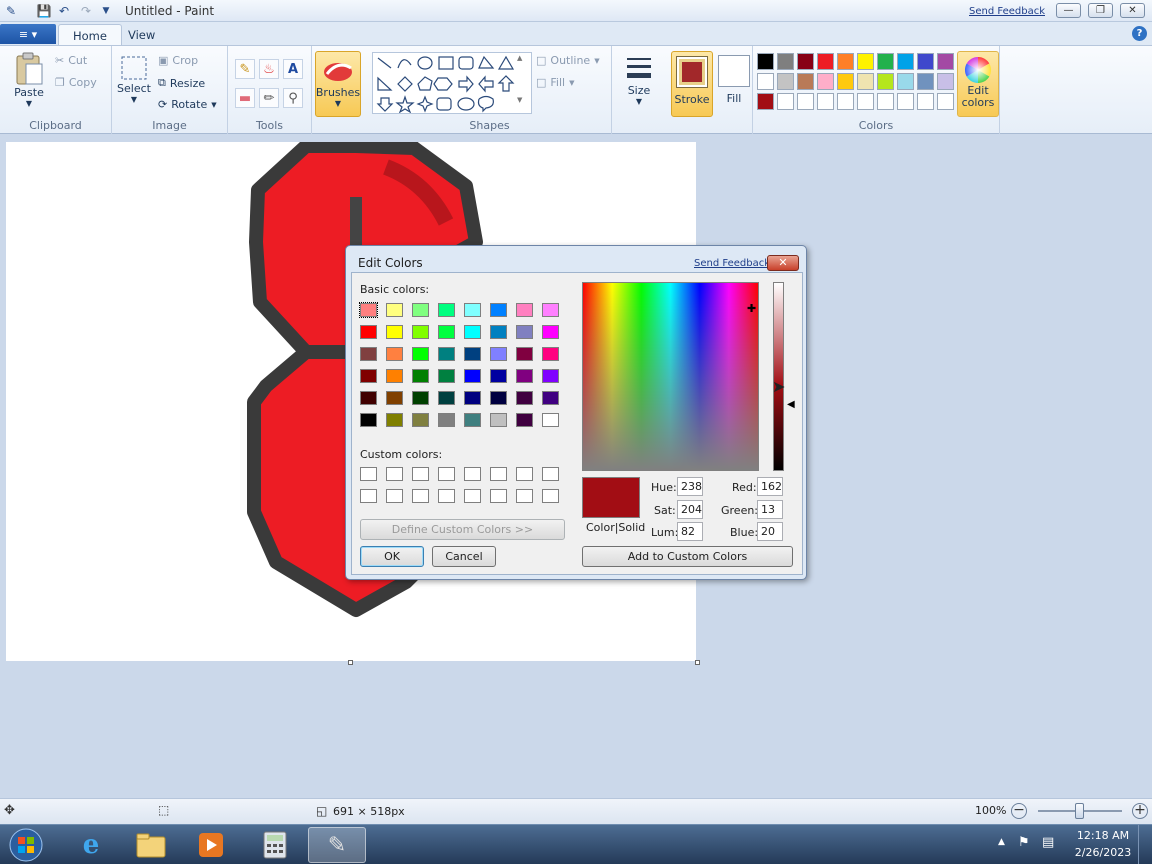 This screenshot has height=864, width=1152. What do you see at coordinates (791, 404) in the screenshot?
I see `luminance-arrow-icon: ◀` at bounding box center [791, 404].